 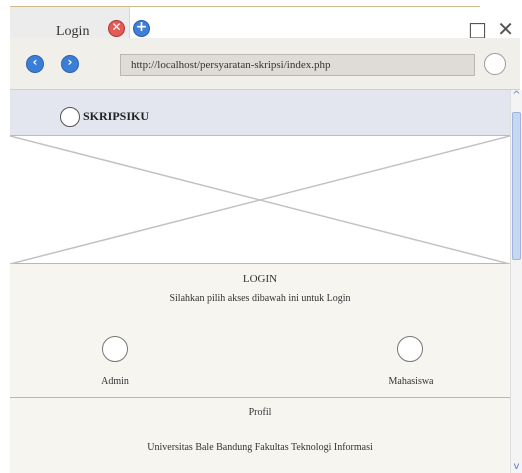 What do you see at coordinates (70, 117) in the screenshot?
I see `logo-icon` at bounding box center [70, 117].